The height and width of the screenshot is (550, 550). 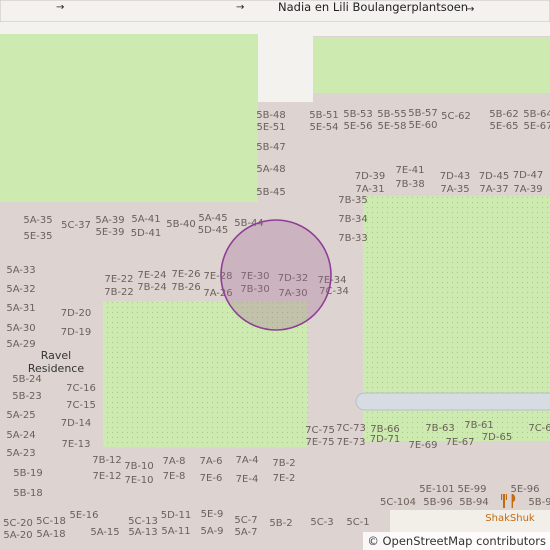 I want to click on address-label: 5C-18, so click(x=51, y=521).